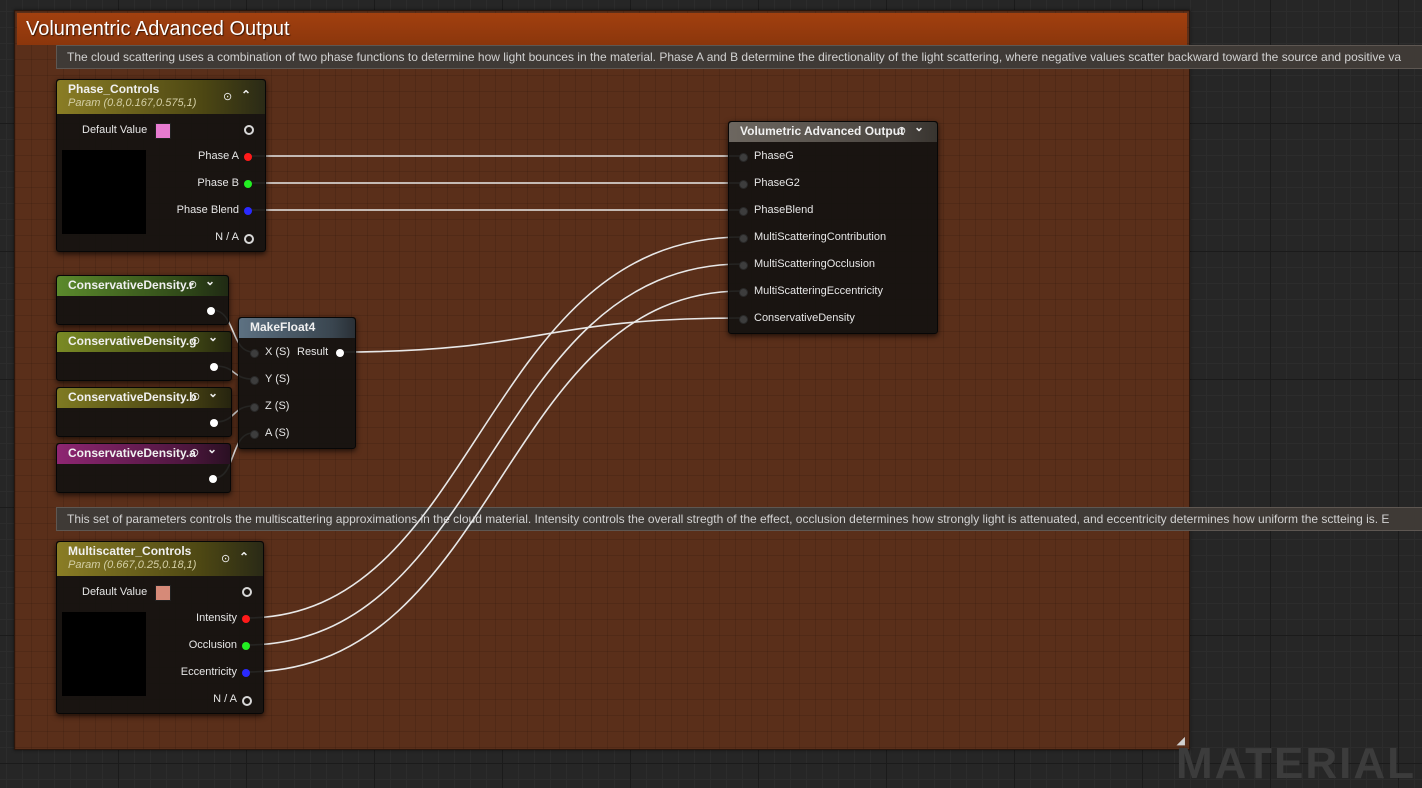 This screenshot has height=788, width=1422. Describe the element at coordinates (132, 565) in the screenshot. I see `multiscatter-controls-subtitle: Param (0.667,0.25,0.18,1)` at that location.